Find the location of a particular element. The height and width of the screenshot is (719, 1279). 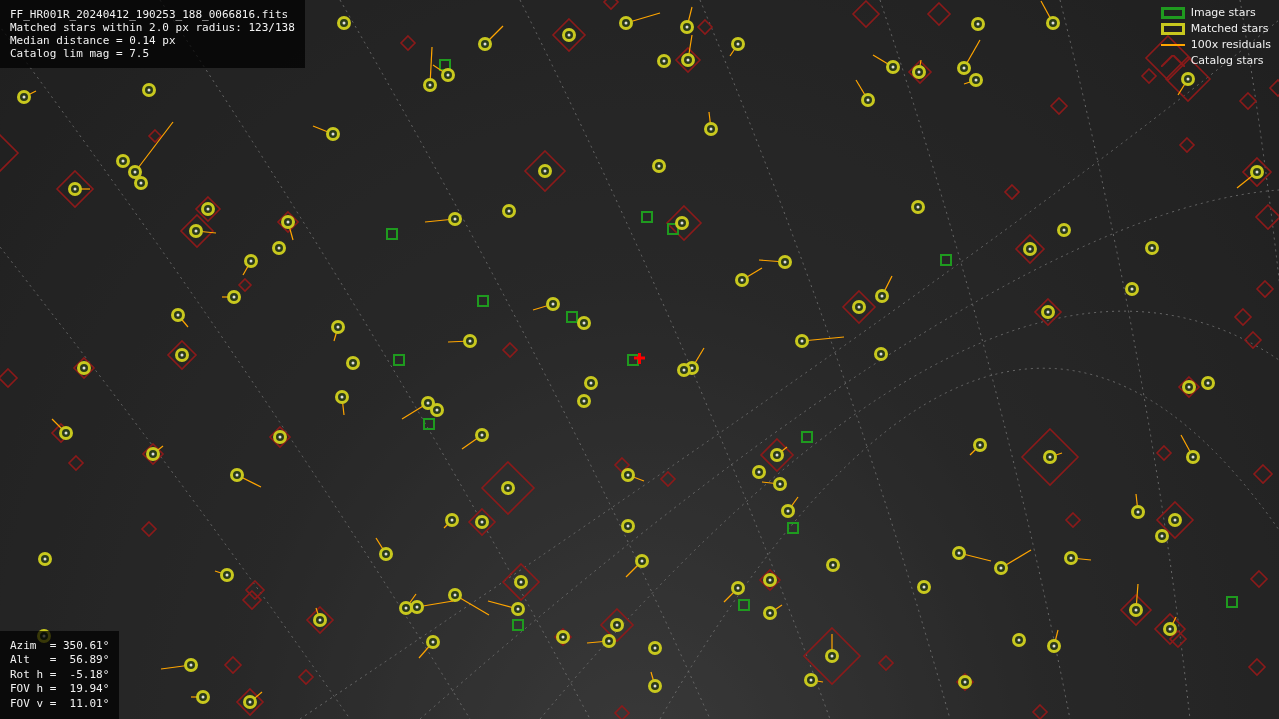

info-text: Catalog lim mag = 7.5 is located at coordinates (80, 53).